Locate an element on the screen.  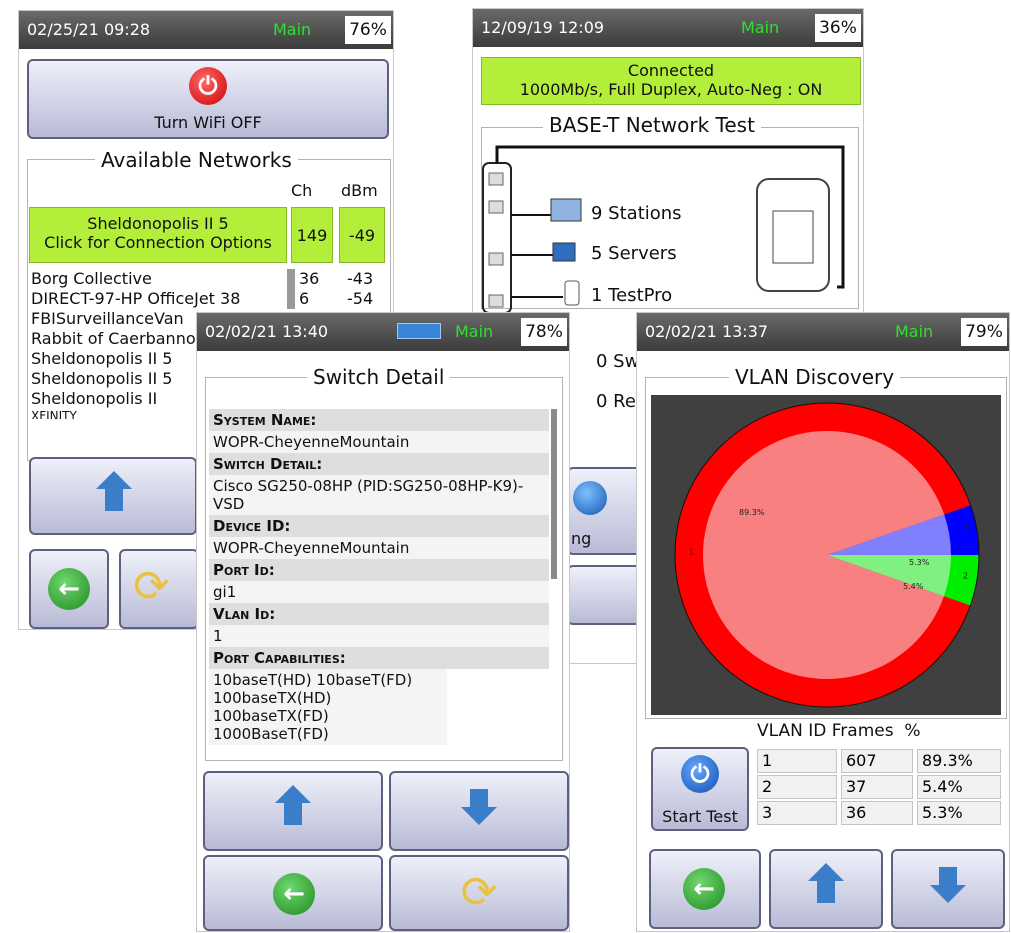
start-test-button: ⏻ Start Test is located at coordinates (700, 789).